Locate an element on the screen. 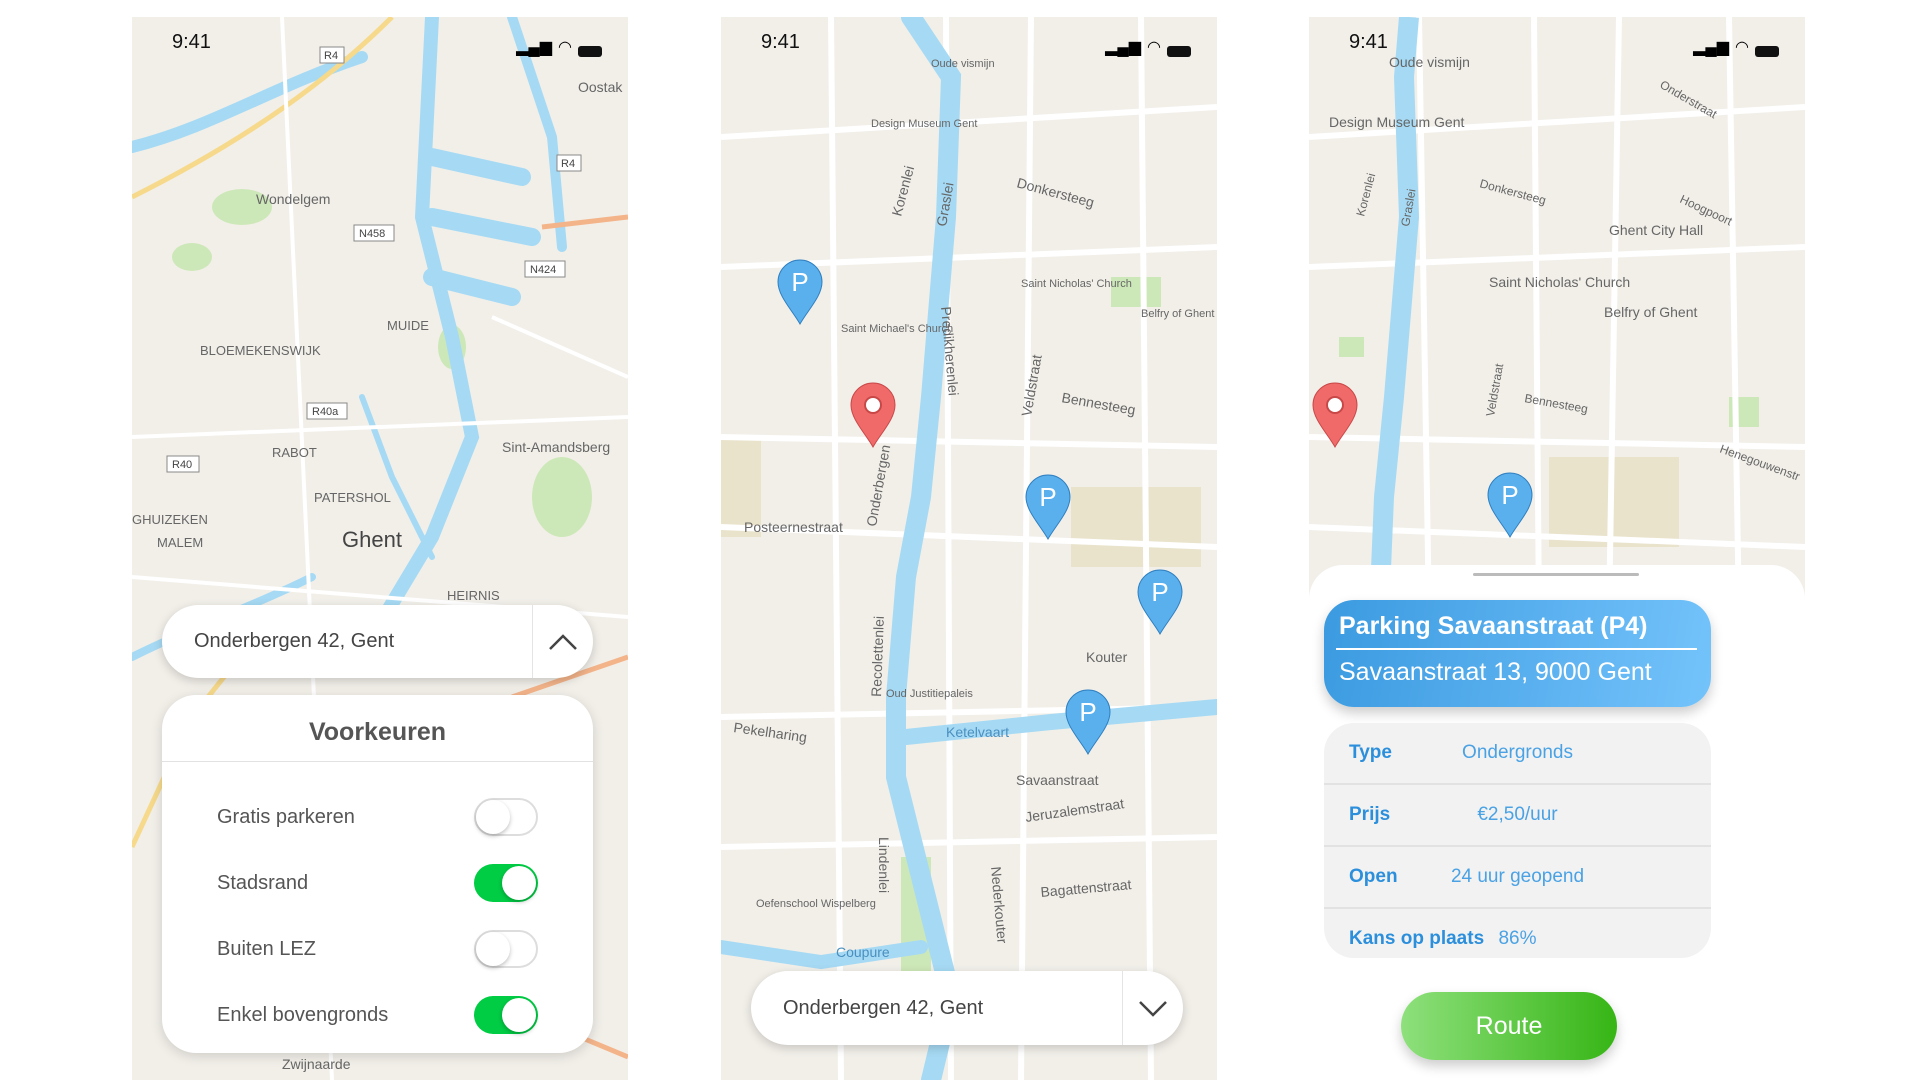 The height and width of the screenshot is (1080, 1920). map-label: Posteernestraat is located at coordinates (793, 527).